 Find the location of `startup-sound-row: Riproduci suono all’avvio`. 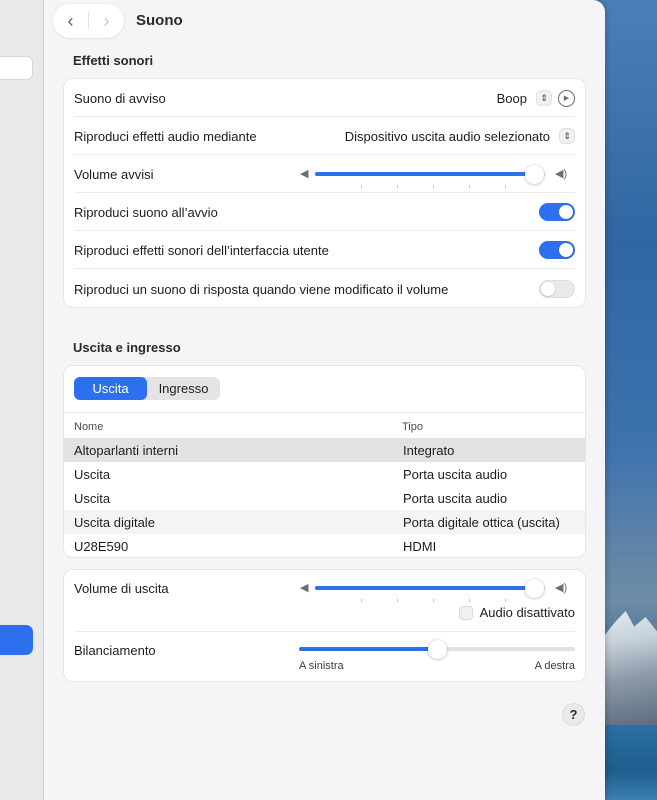

startup-sound-row: Riproduci suono all’avvio is located at coordinates (324, 212).